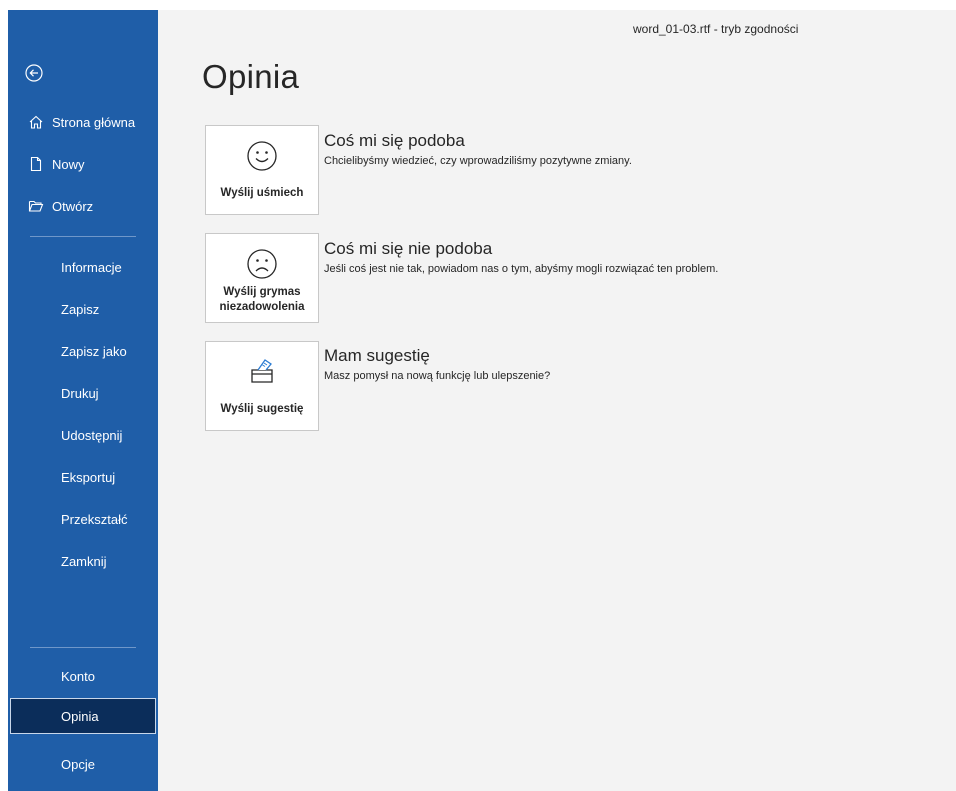 This screenshot has width=956, height=791. I want to click on open-folder-icon, so click(36, 206).